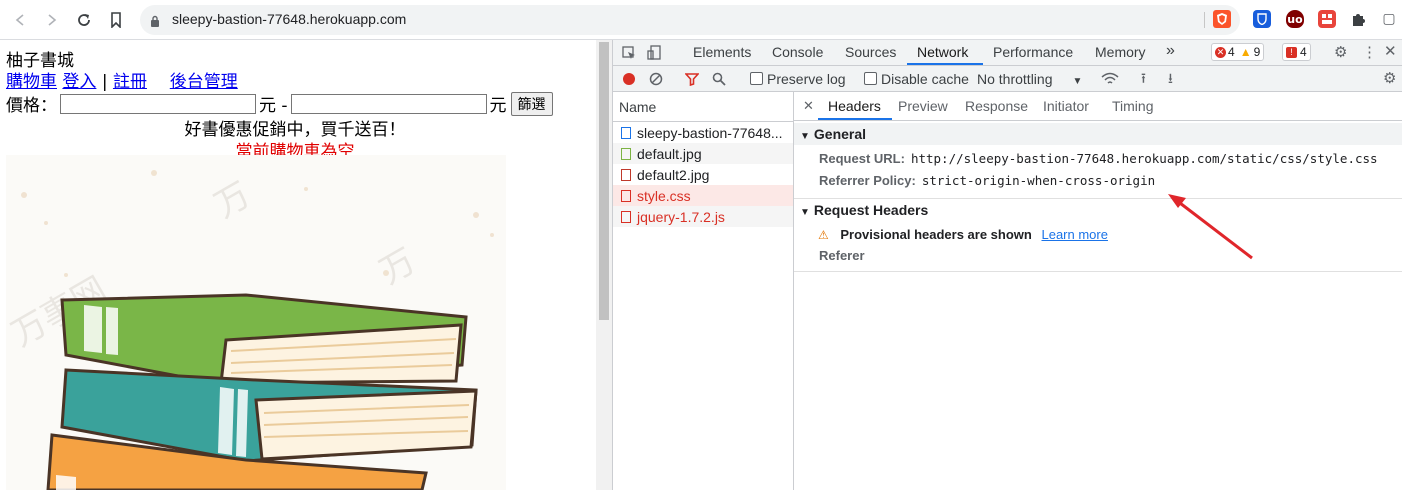 This screenshot has width=1402, height=490. I want to click on max-price-input, so click(388, 103).